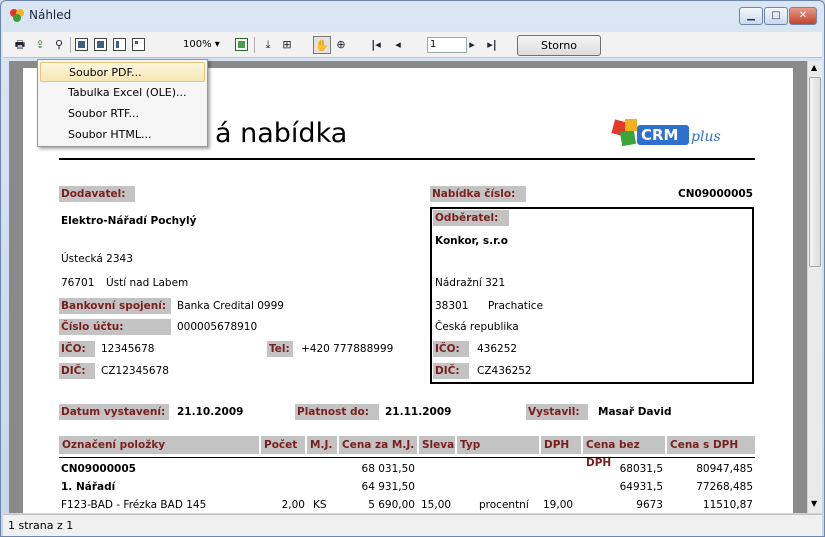 The image size is (825, 537). Describe the element at coordinates (452, 306) in the screenshot. I see `customer-zip: 38301` at that location.